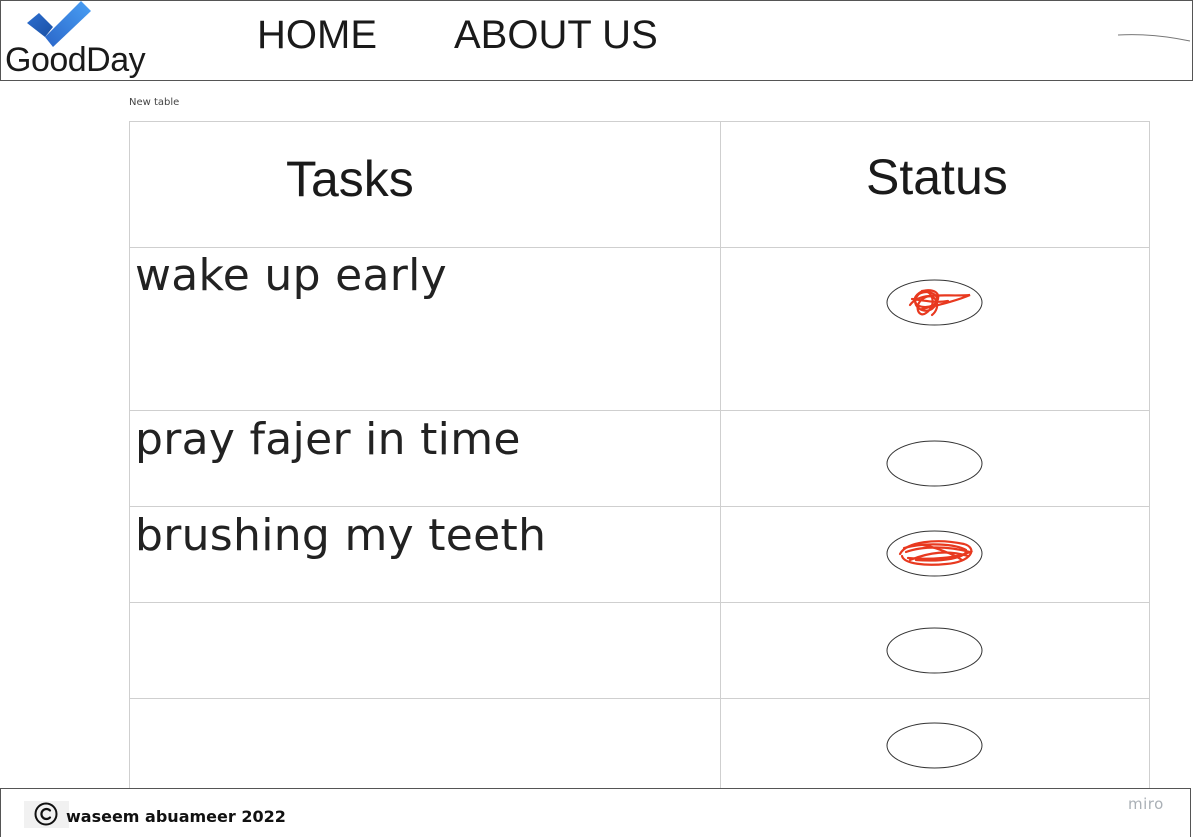  What do you see at coordinates (720, 457) in the screenshot?
I see `column-divider` at bounding box center [720, 457].